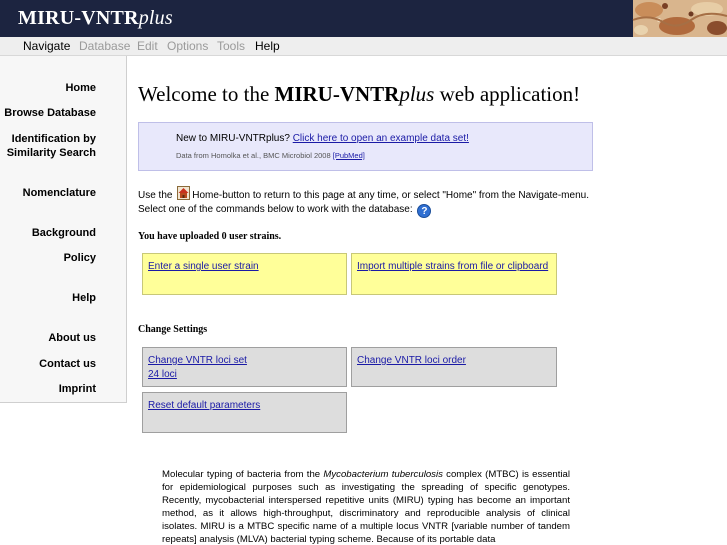 The width and height of the screenshot is (727, 545). What do you see at coordinates (383, 474) in the screenshot?
I see `description-italic: Mycobacterium tuberculosis` at bounding box center [383, 474].